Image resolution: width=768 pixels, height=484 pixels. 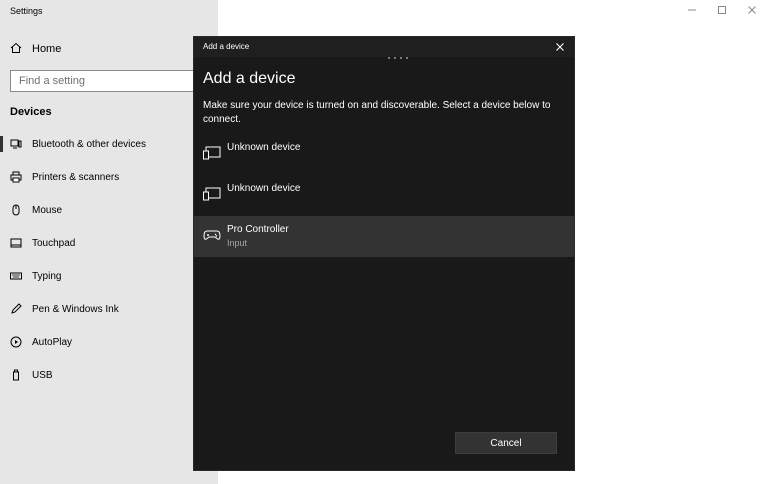 I want to click on sidebar-item-pen: Pen & Windows Ink, so click(x=109, y=309).